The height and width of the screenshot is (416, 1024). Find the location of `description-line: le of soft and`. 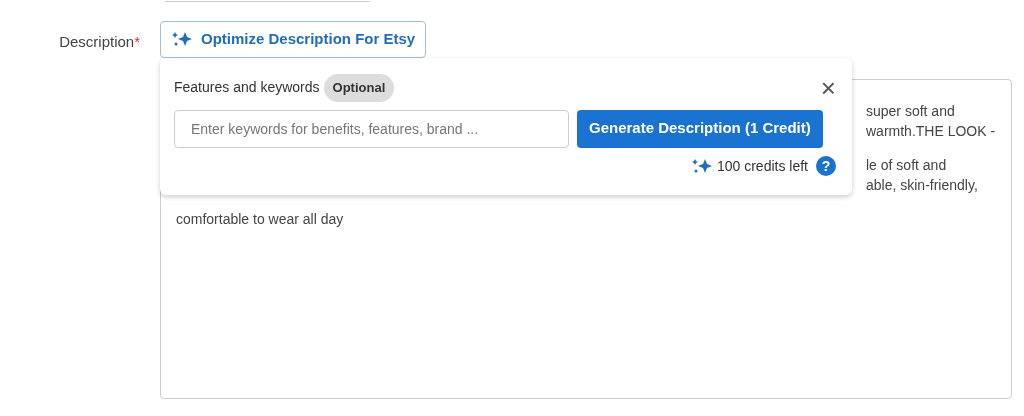

description-line: le of soft and is located at coordinates (906, 164).